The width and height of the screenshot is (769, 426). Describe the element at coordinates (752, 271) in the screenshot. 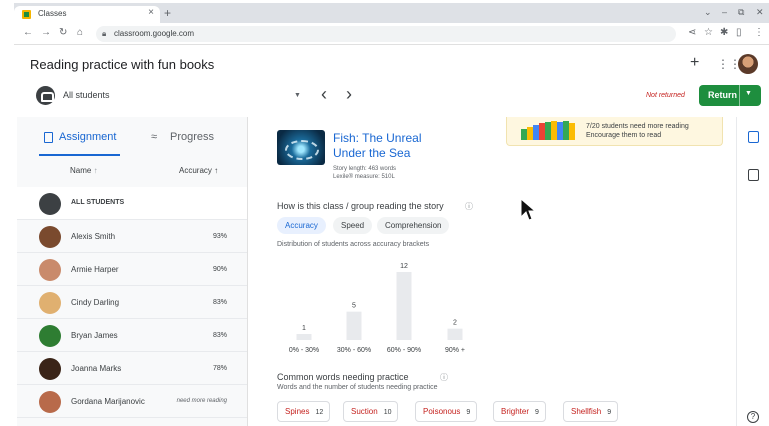

I see `right-side-rail: ?` at that location.